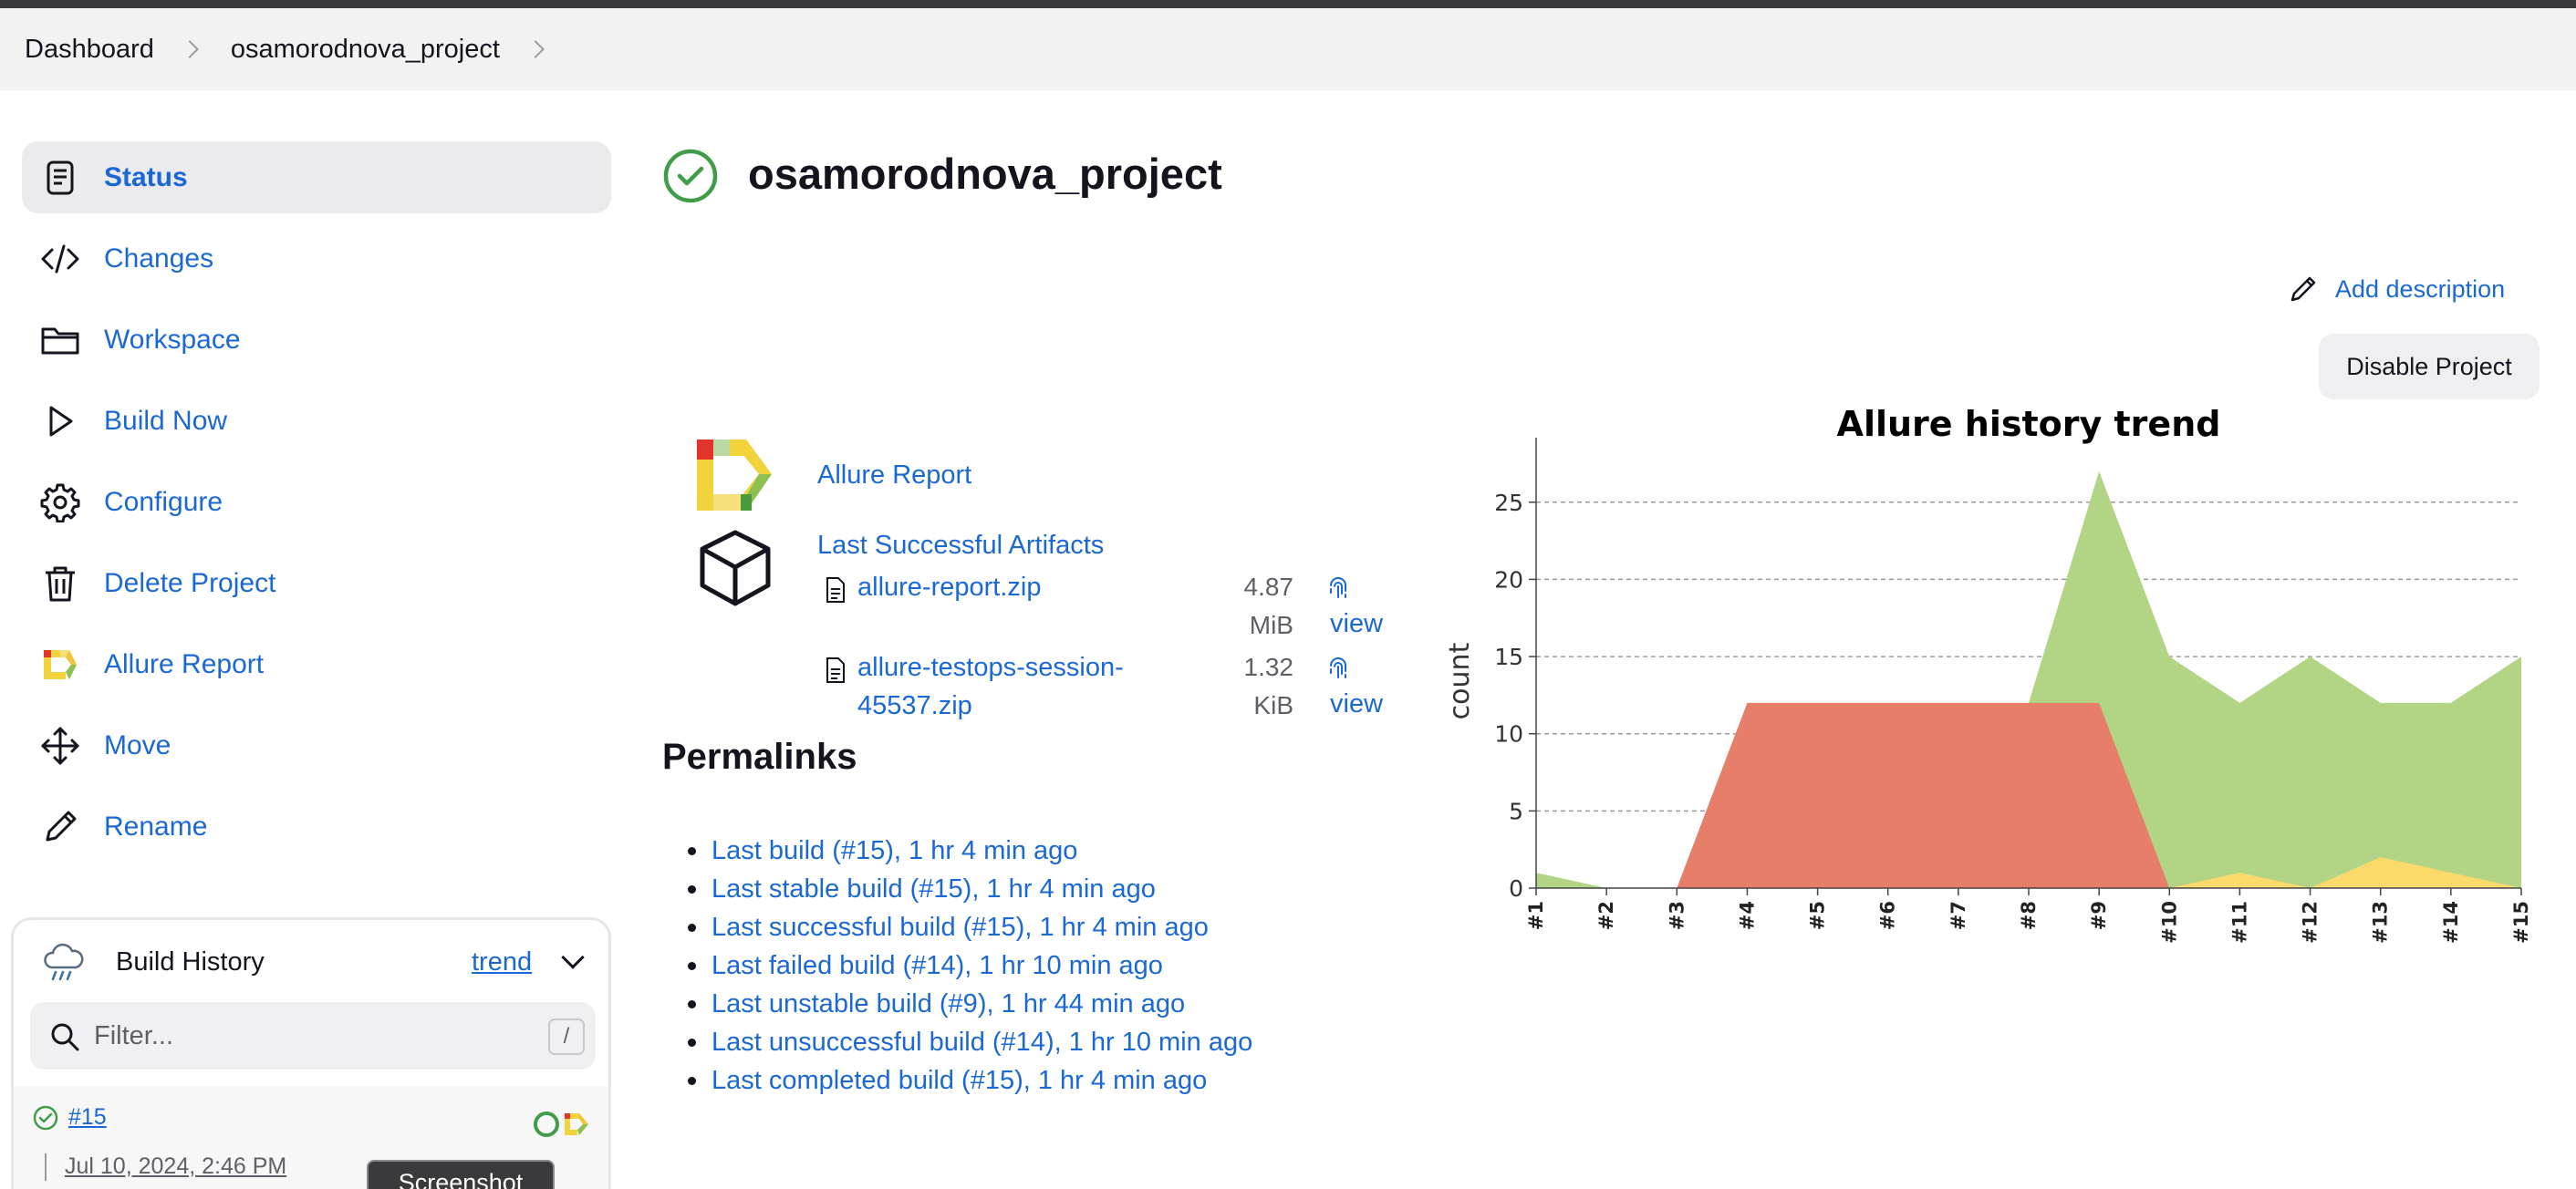 The height and width of the screenshot is (1189, 2576). I want to click on y-tick-label: 0, so click(1516, 889).